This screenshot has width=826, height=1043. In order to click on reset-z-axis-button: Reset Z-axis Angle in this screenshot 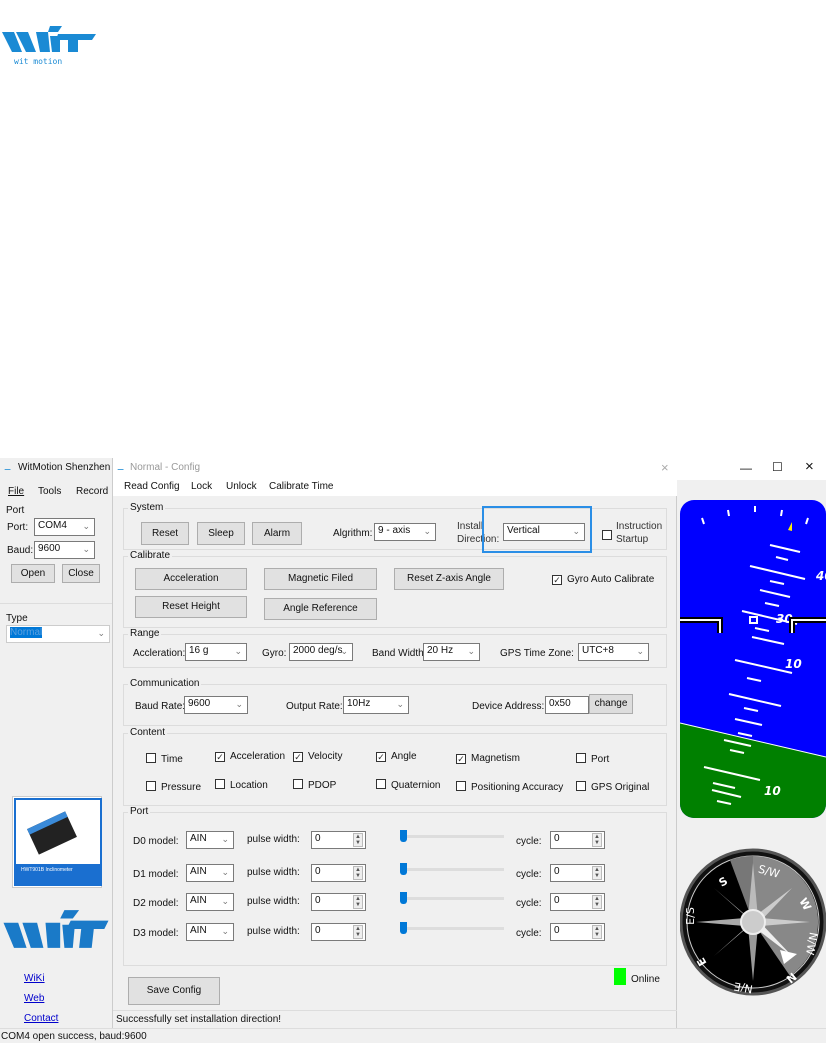, I will do `click(449, 579)`.